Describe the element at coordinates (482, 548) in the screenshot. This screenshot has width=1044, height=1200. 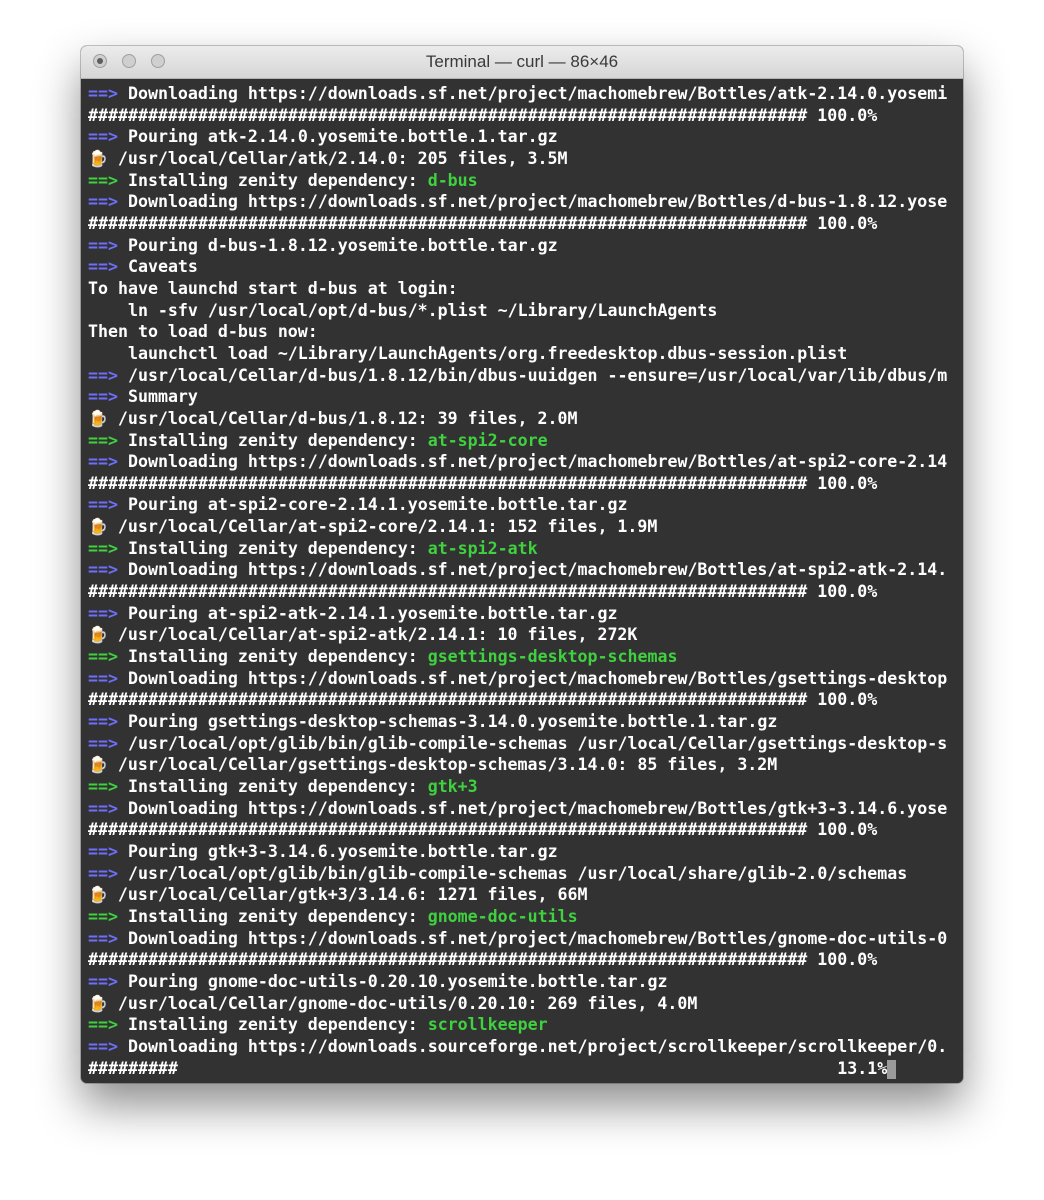
I see `package-name: at-spi2-atk` at that location.